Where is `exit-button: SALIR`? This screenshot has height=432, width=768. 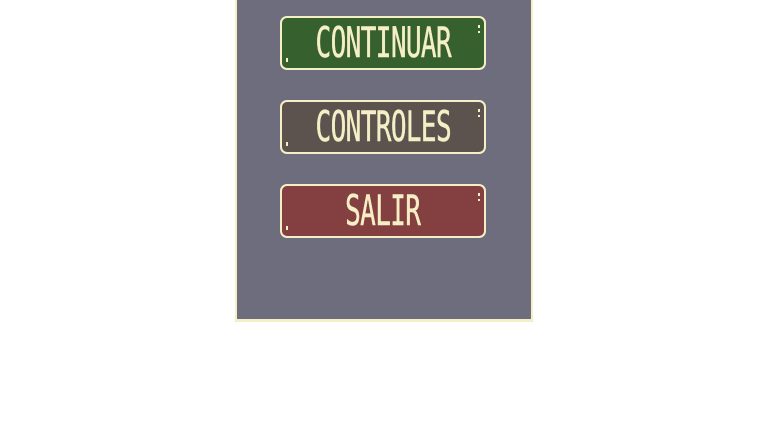
exit-button: SALIR is located at coordinates (383, 211).